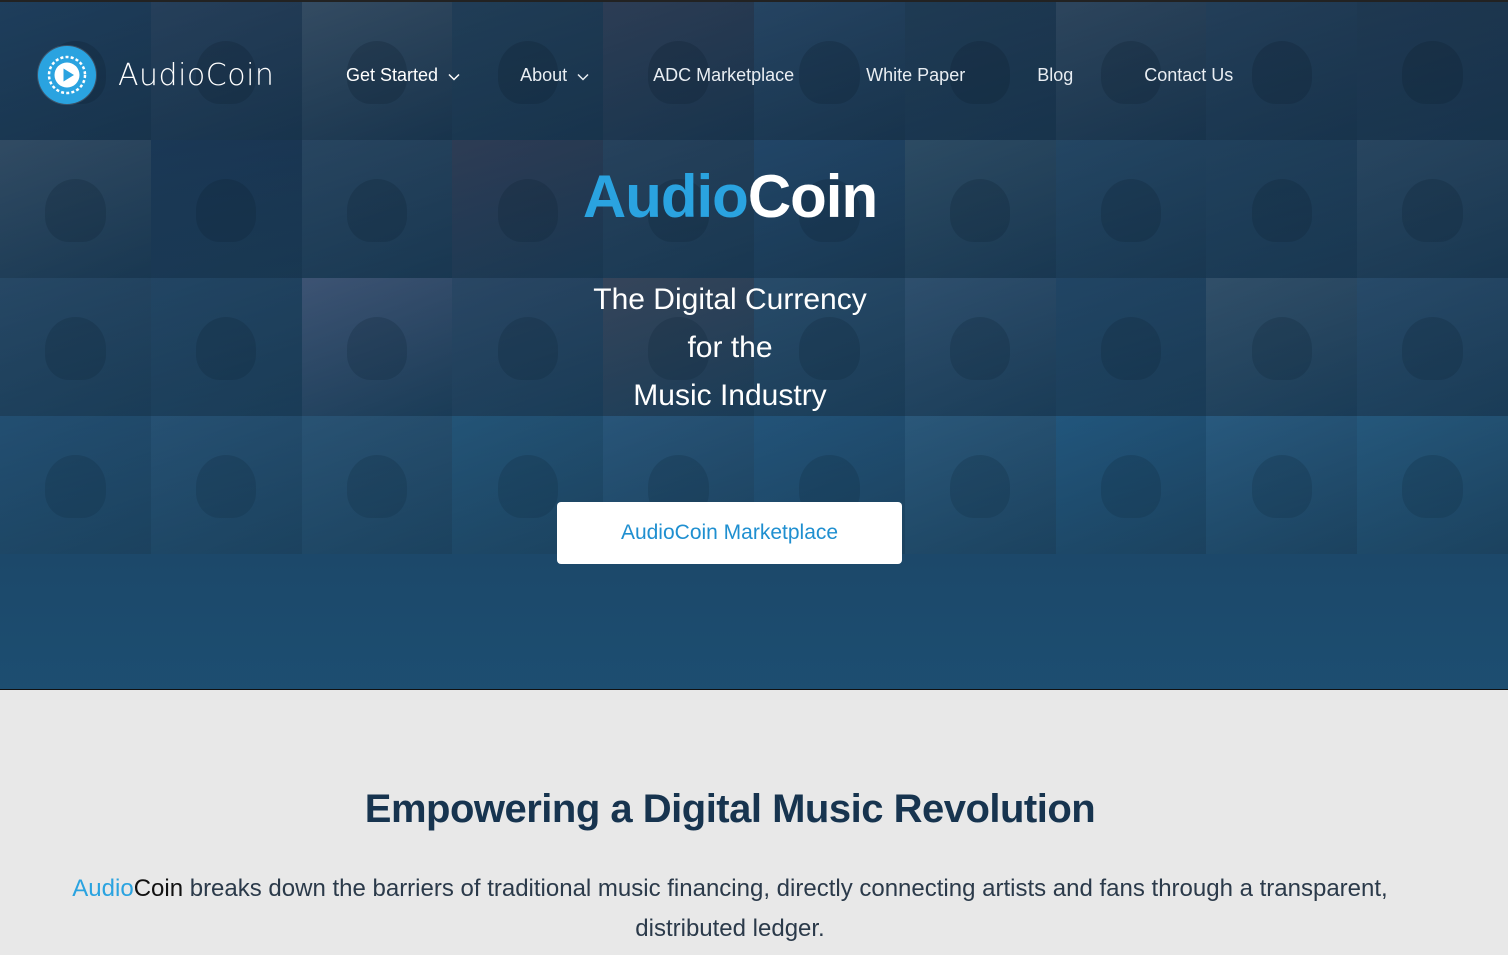 This screenshot has height=955, width=1508. What do you see at coordinates (196, 75) in the screenshot?
I see `brand-name: AudioCoin` at bounding box center [196, 75].